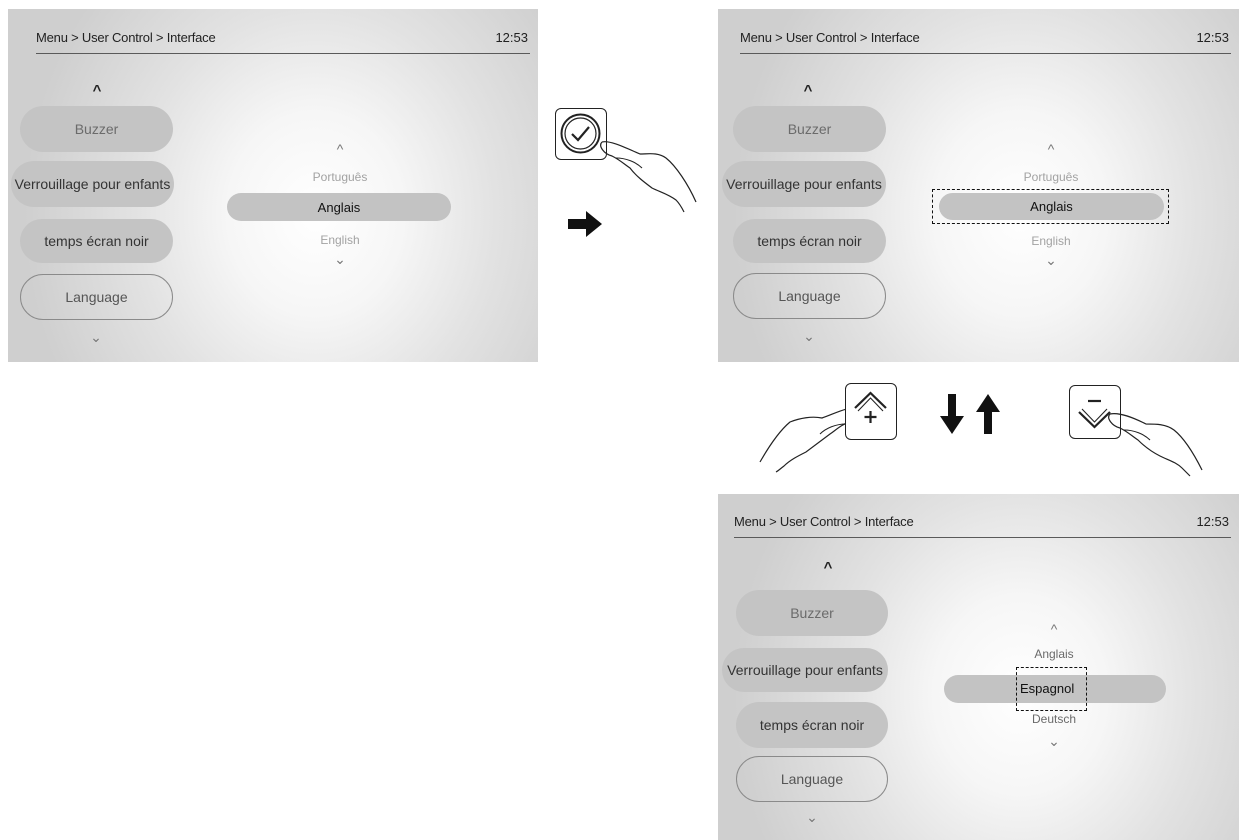  Describe the element at coordinates (870, 407) in the screenshot. I see `chevron-up-plus-icon` at that location.